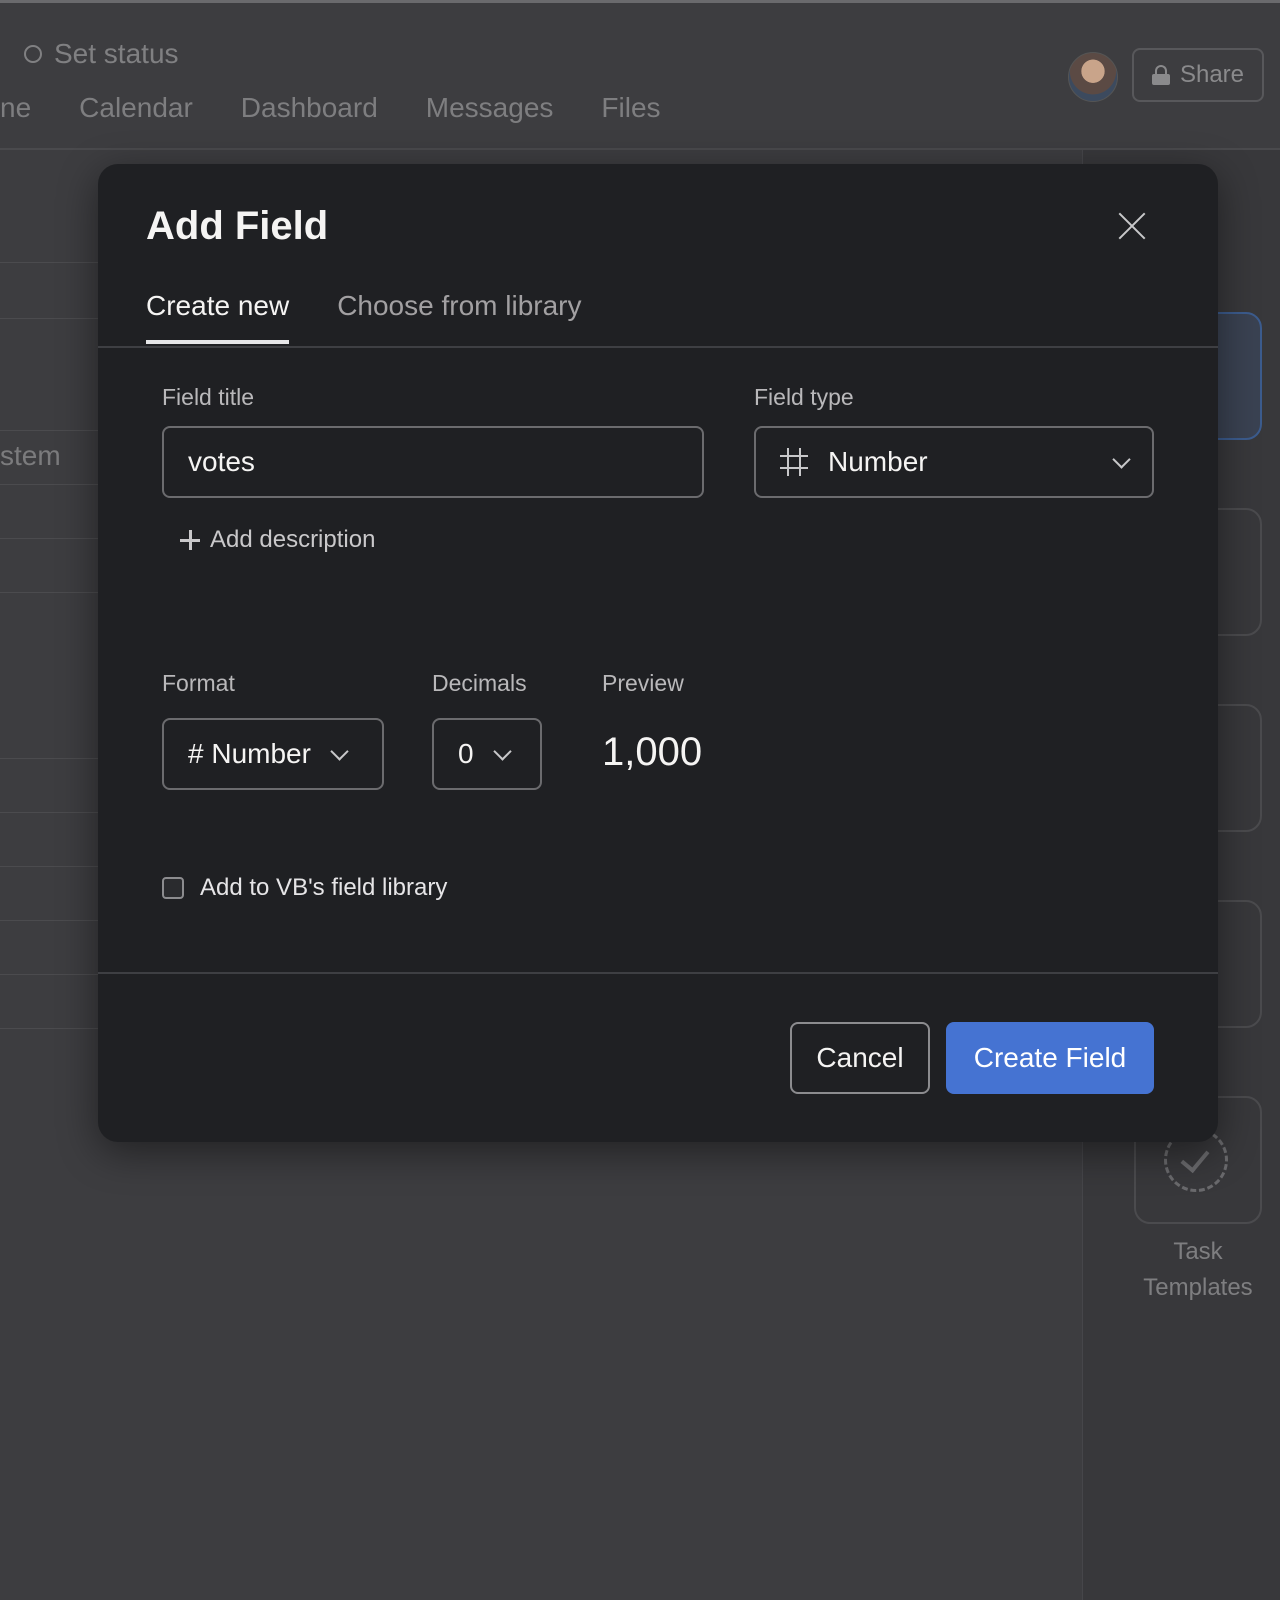 This screenshot has height=1600, width=1280. Describe the element at coordinates (954, 462) in the screenshot. I see `field-type-dropdown: Number` at that location.